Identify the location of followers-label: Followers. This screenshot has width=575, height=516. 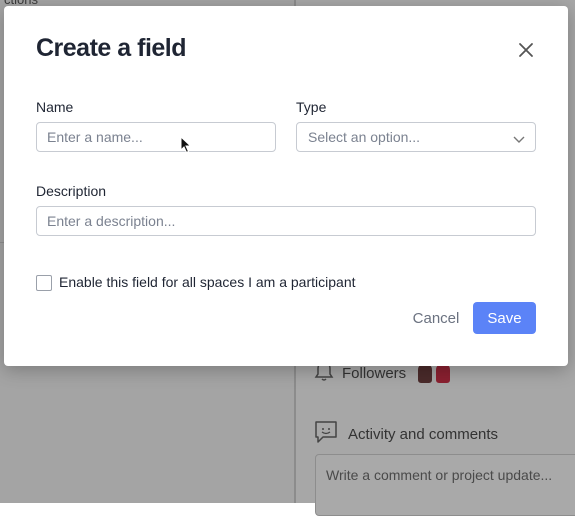
(374, 373).